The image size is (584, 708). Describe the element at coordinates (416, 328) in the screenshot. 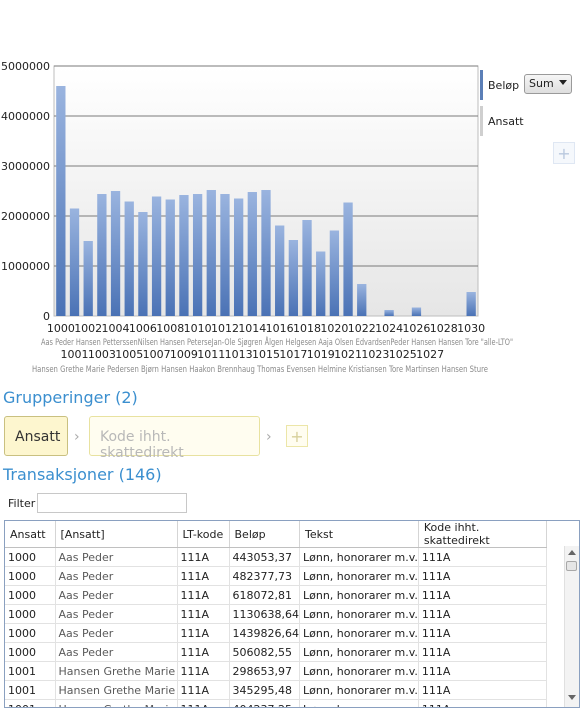

I see `x-tick-label: 1026` at that location.